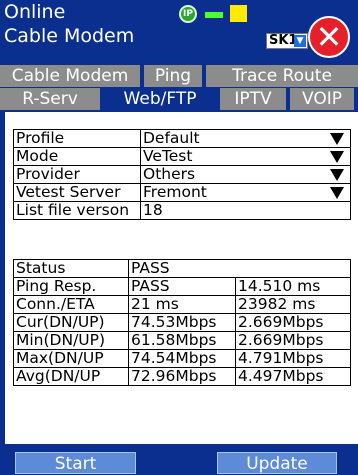  What do you see at coordinates (173, 76) in the screenshot?
I see `tab-ping: Ping` at bounding box center [173, 76].